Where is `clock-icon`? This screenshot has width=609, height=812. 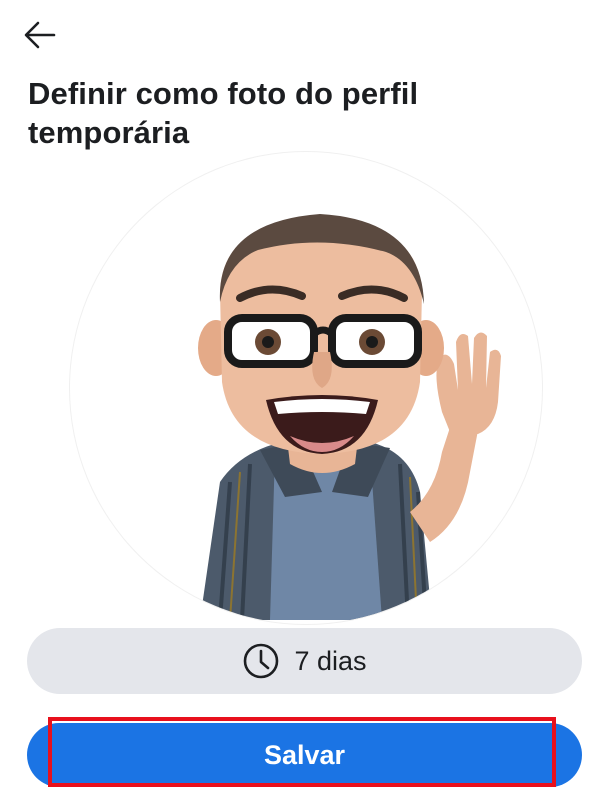
clock-icon is located at coordinates (261, 661).